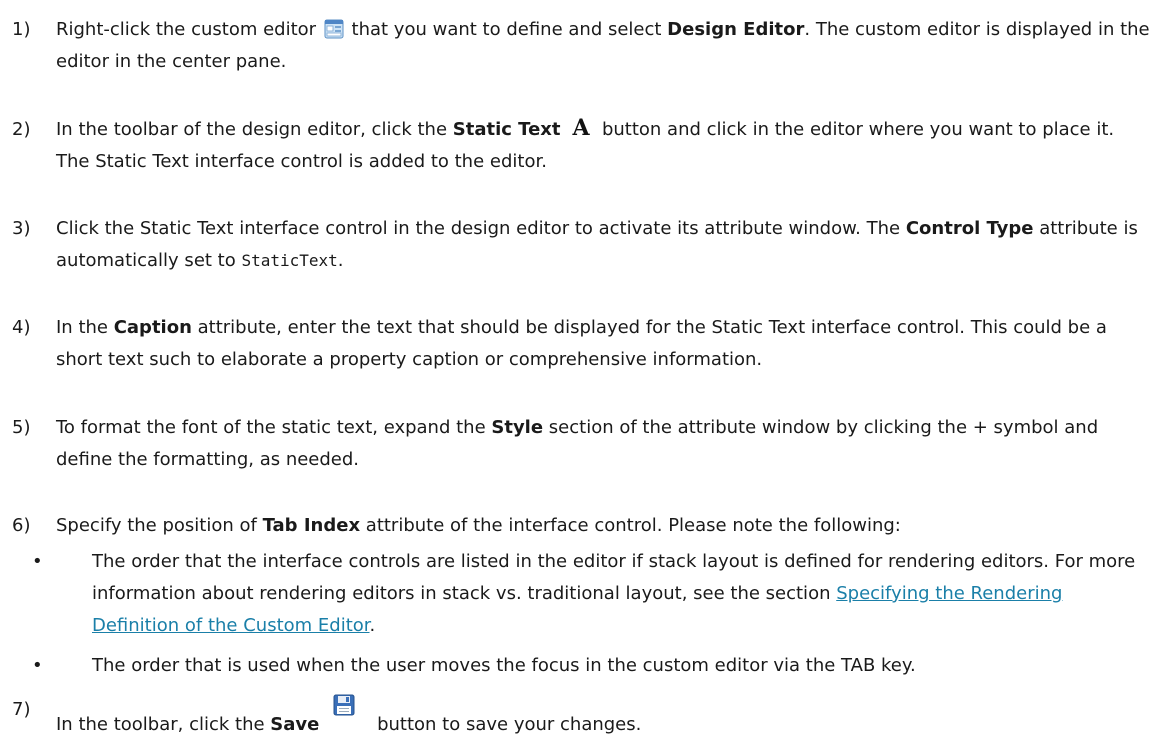 The width and height of the screenshot is (1167, 741). What do you see at coordinates (21, 427) in the screenshot?
I see `step-number: 5)` at bounding box center [21, 427].